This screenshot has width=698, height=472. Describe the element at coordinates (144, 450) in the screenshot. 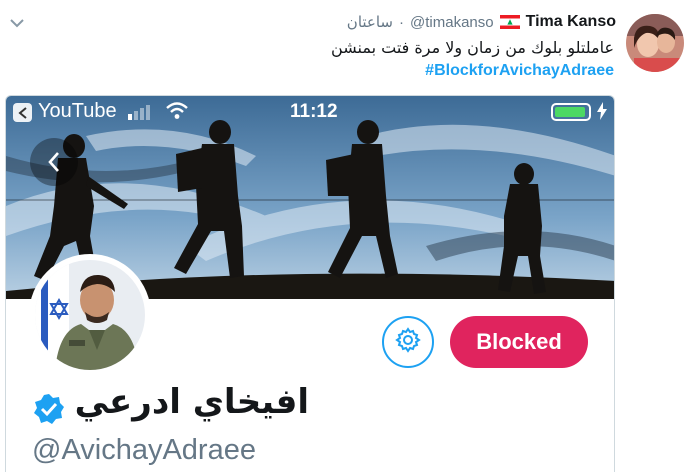

I see `profile-handle: @AvichayAdraee` at that location.